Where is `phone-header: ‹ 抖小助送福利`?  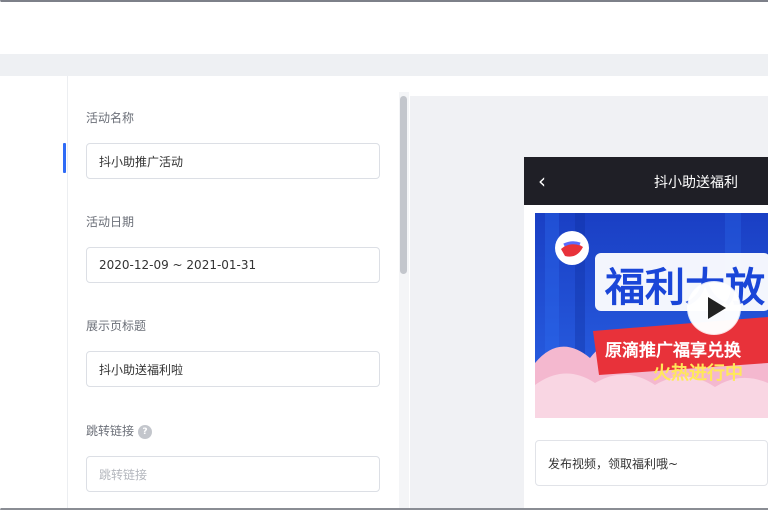 phone-header: ‹ 抖小助送福利 is located at coordinates (646, 181).